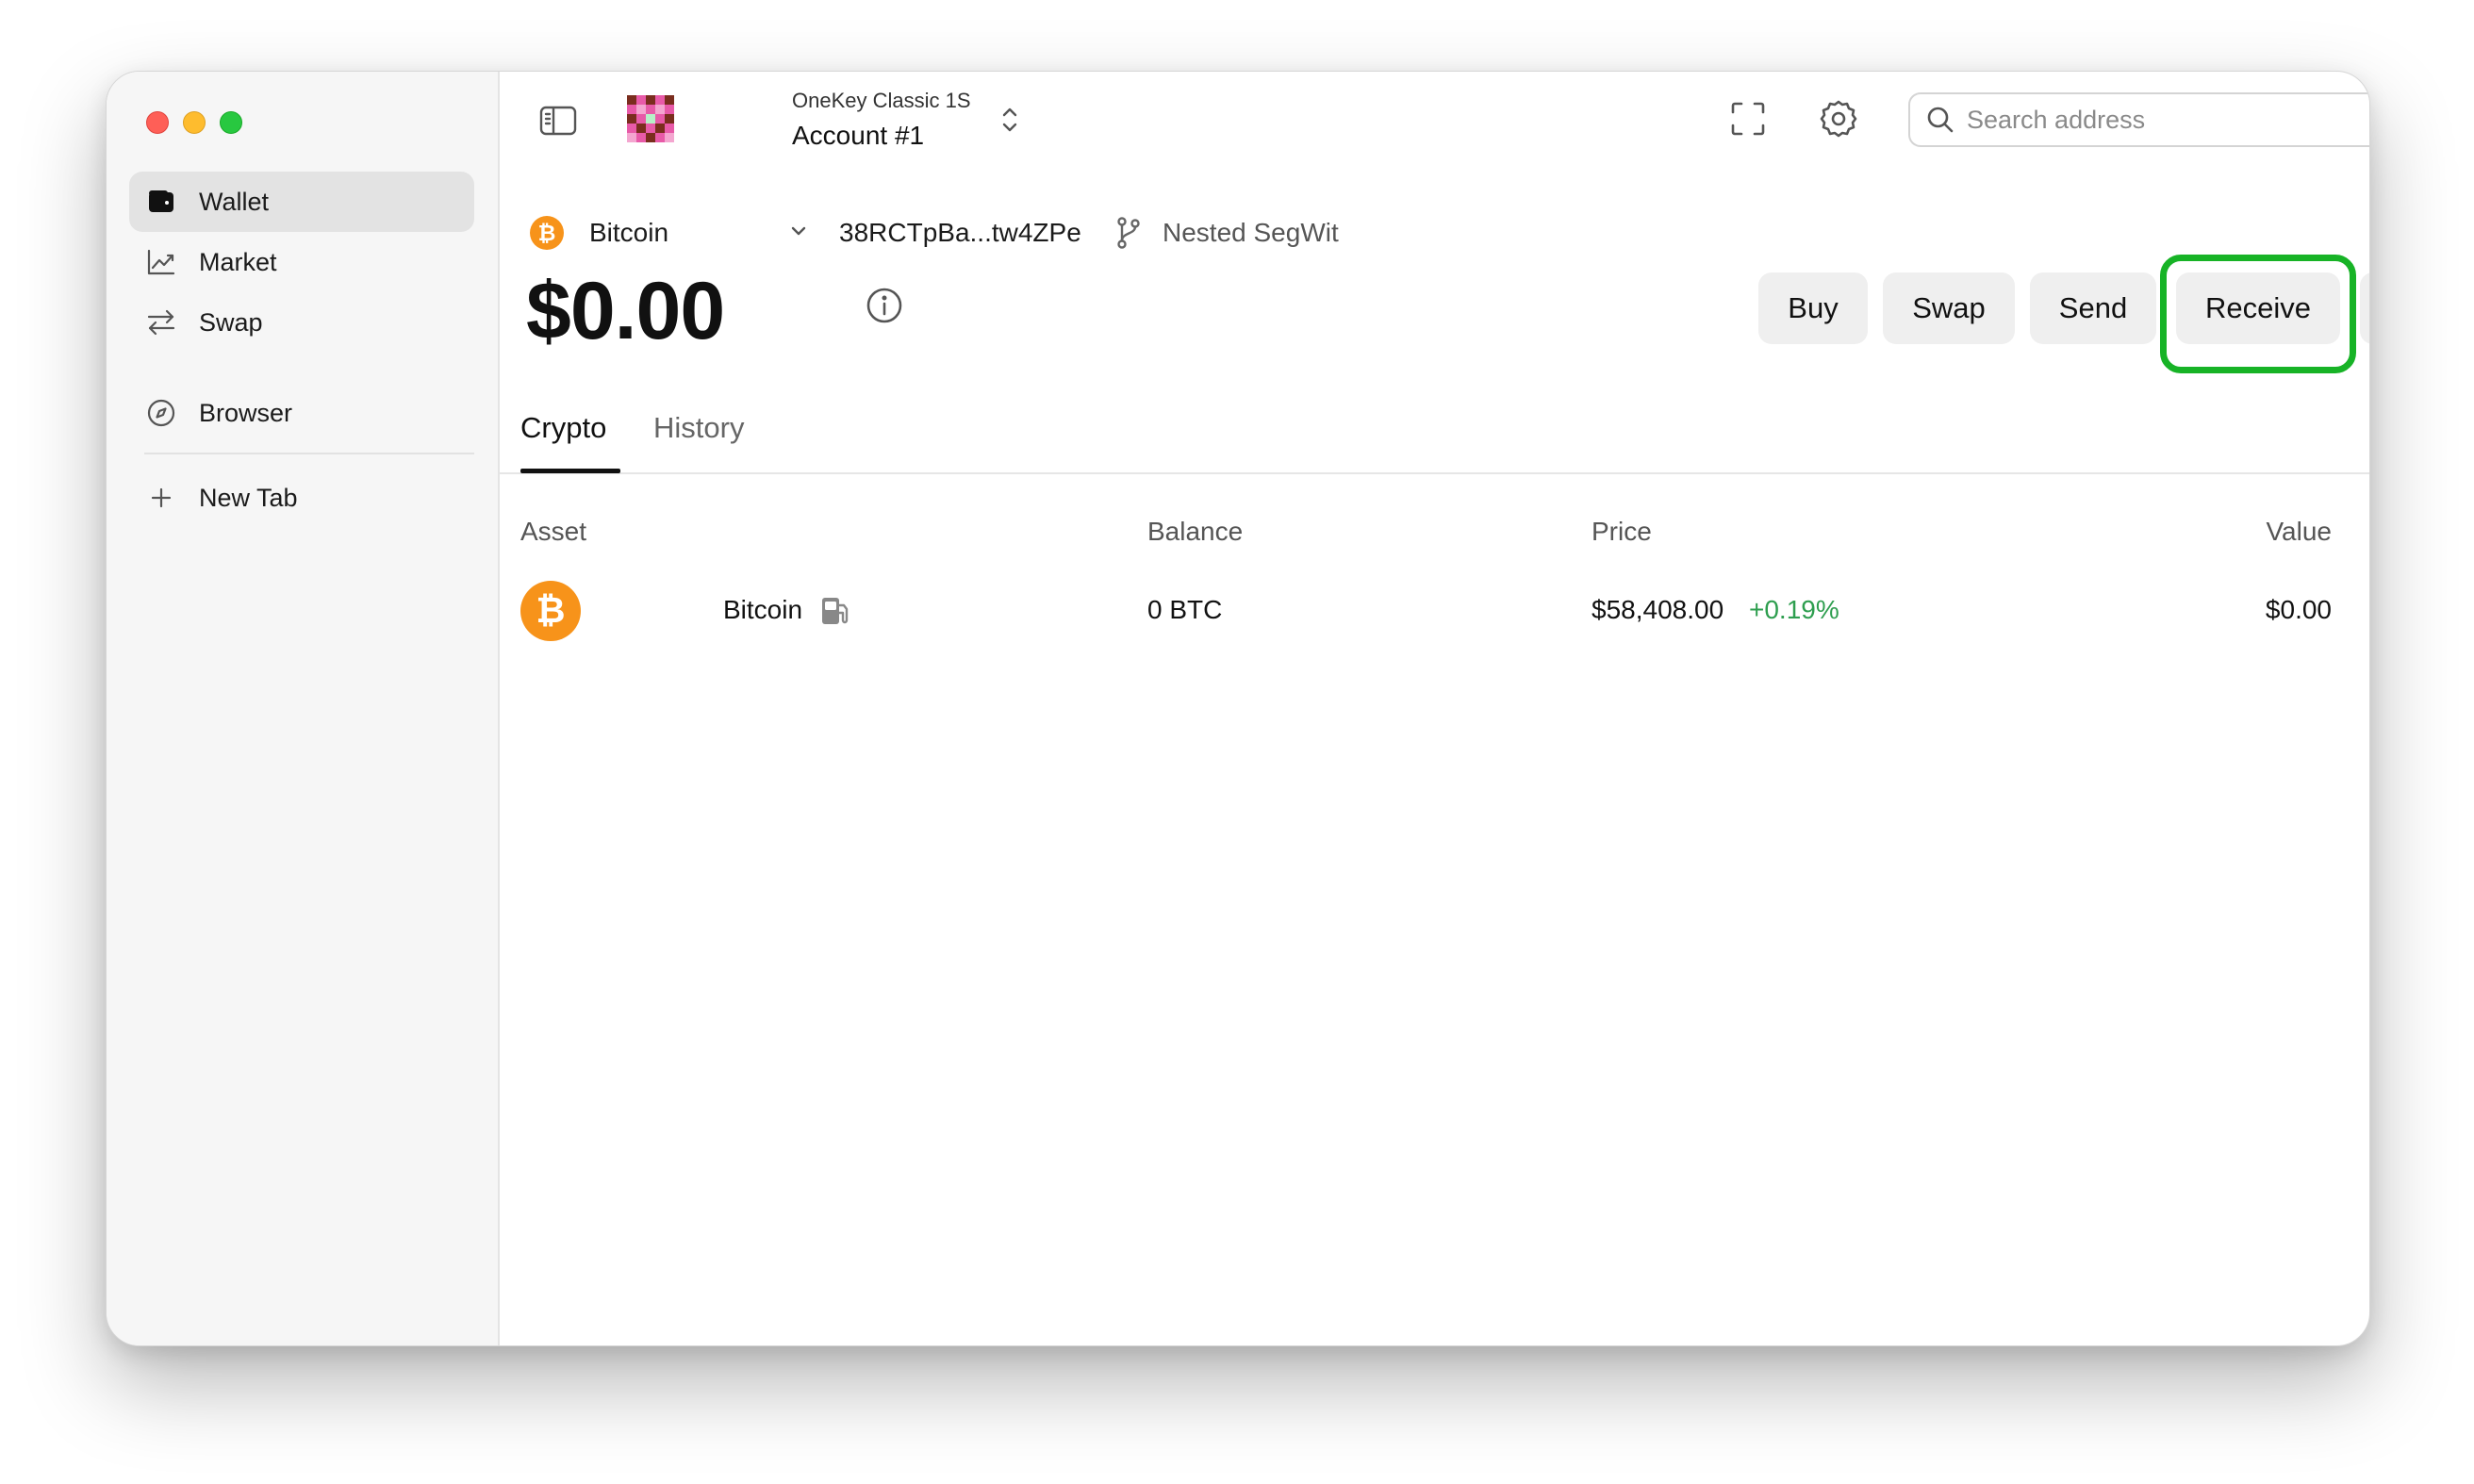 The height and width of the screenshot is (1484, 2474). Describe the element at coordinates (1009, 122) in the screenshot. I see `chevron-up-down-icon` at that location.